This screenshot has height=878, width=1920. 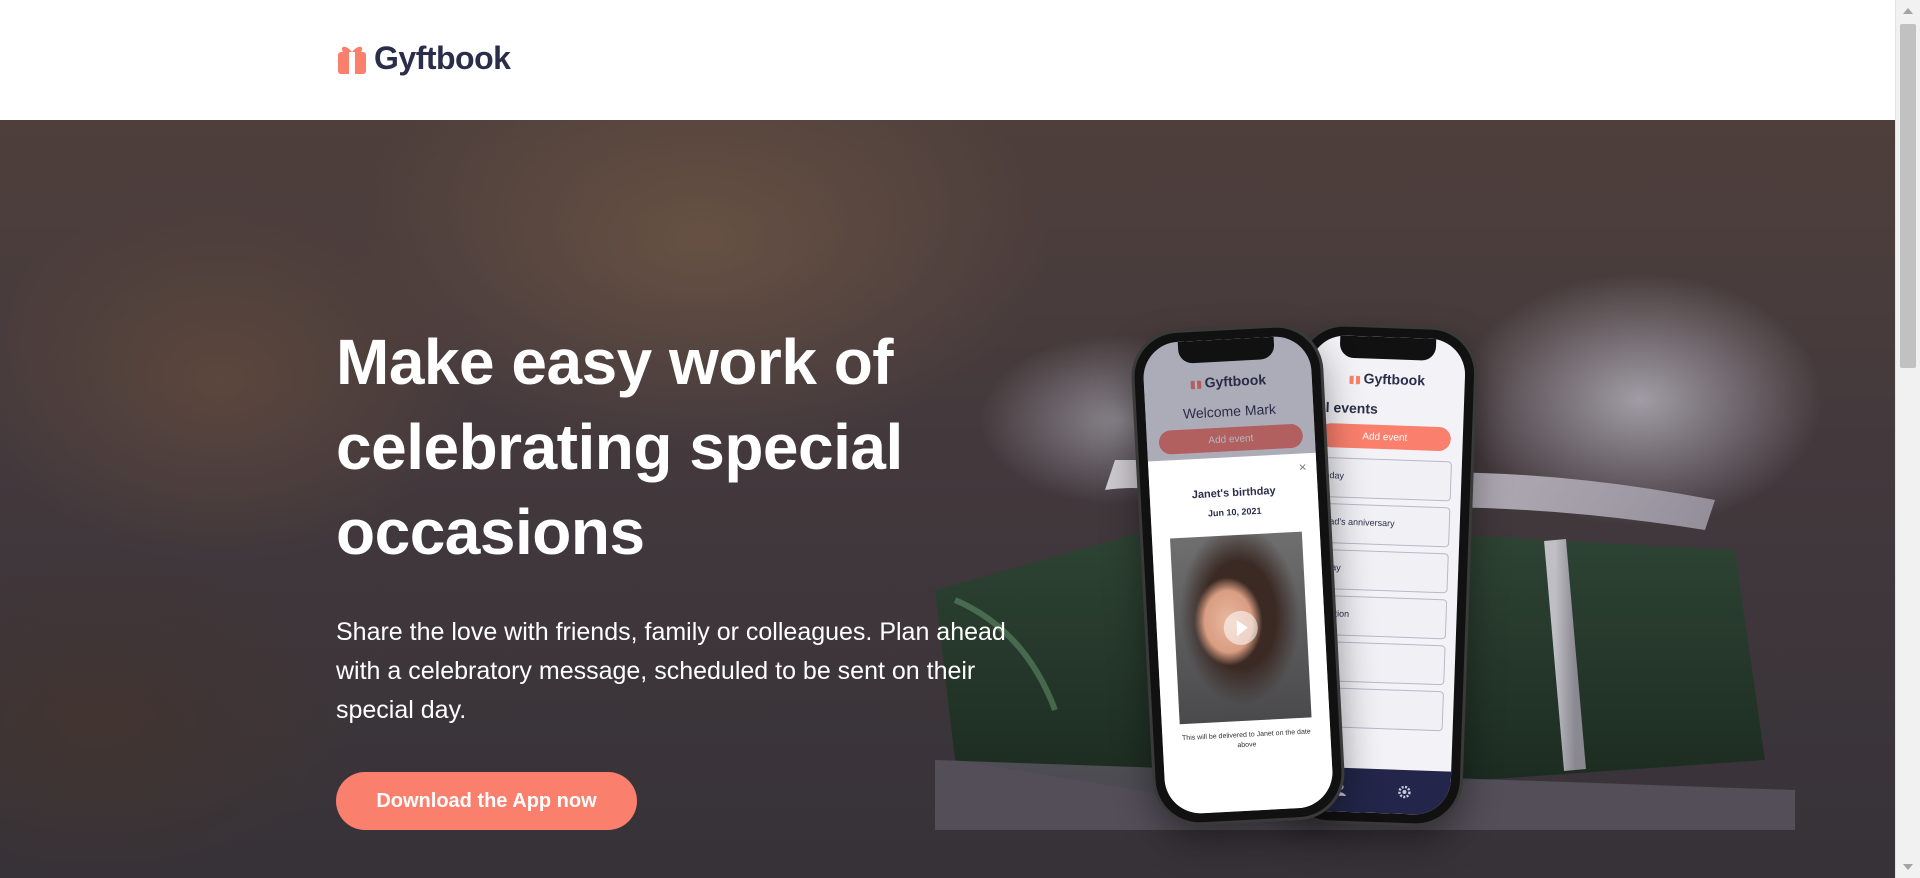 I want to click on app-logo-text: Gyftbook, so click(x=1394, y=379).